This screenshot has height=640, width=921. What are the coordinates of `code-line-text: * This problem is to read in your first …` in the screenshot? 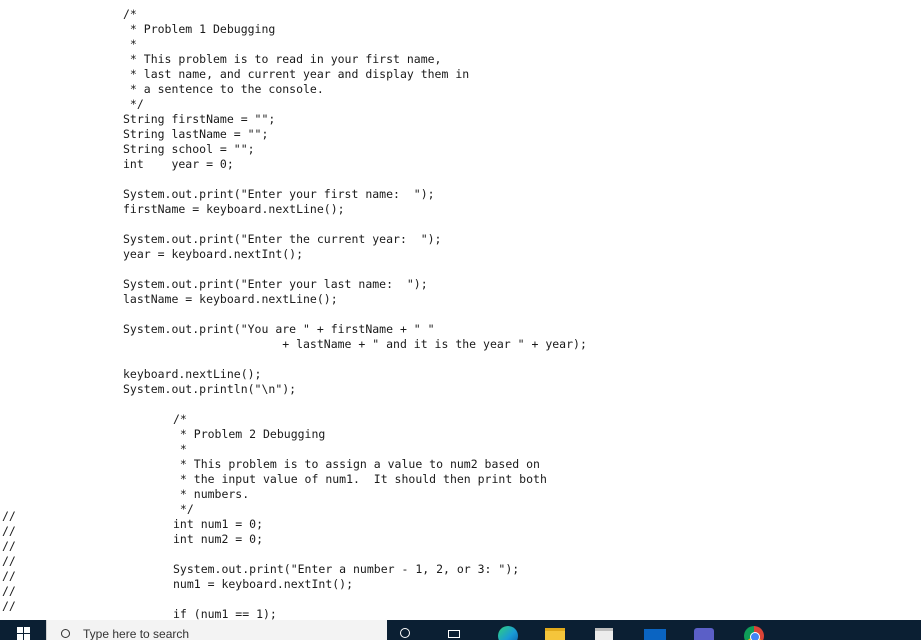 It's located at (282, 59).